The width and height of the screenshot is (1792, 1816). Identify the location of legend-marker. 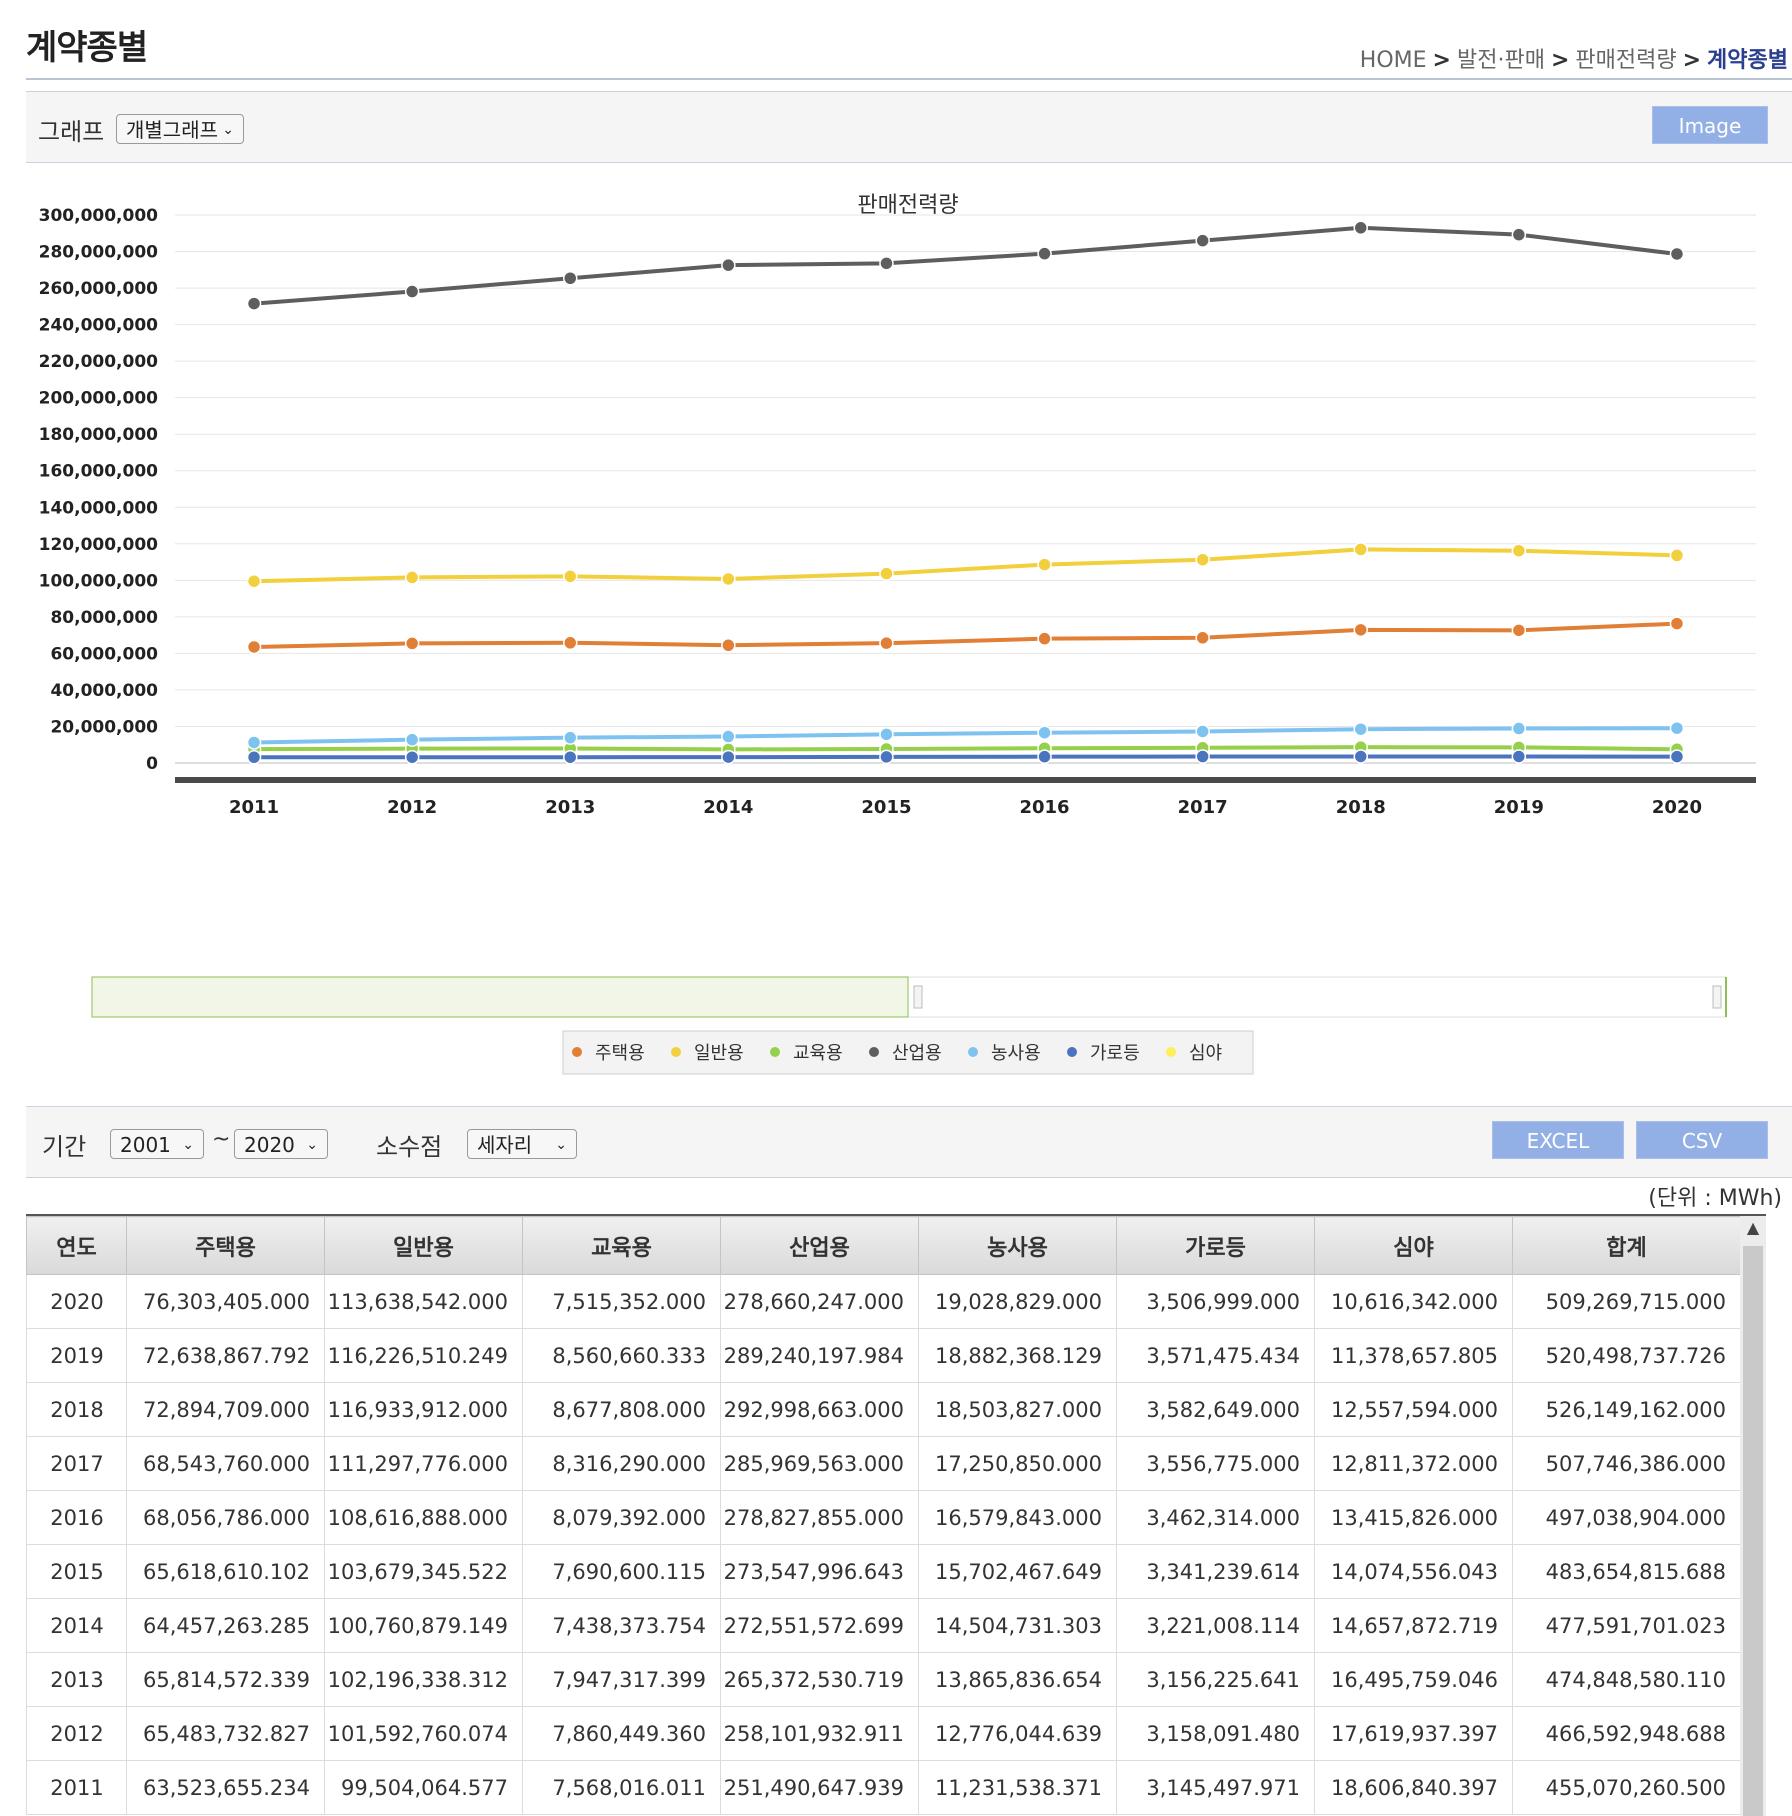
(874, 1052).